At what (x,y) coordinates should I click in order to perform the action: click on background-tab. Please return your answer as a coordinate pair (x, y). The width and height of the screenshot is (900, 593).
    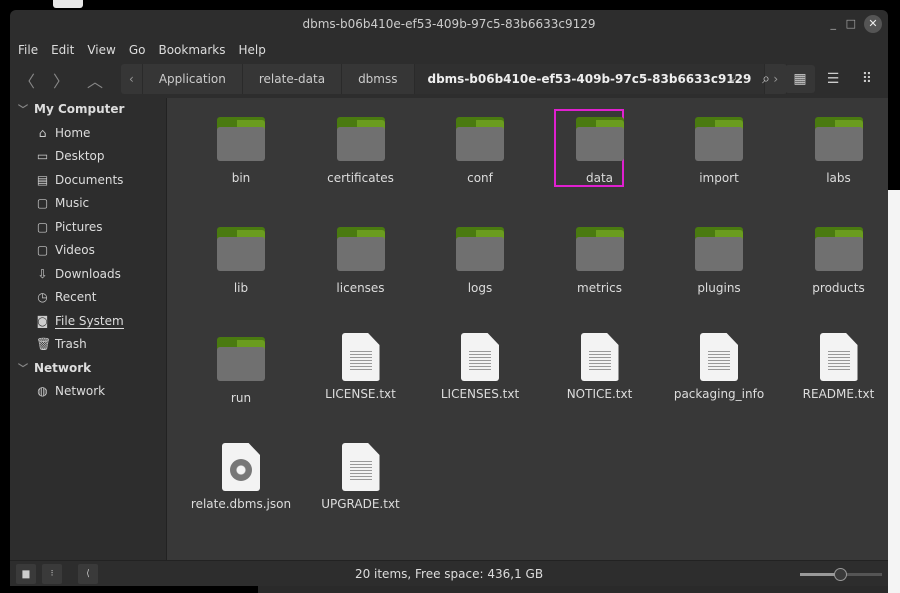
    Looking at the image, I should click on (68, 4).